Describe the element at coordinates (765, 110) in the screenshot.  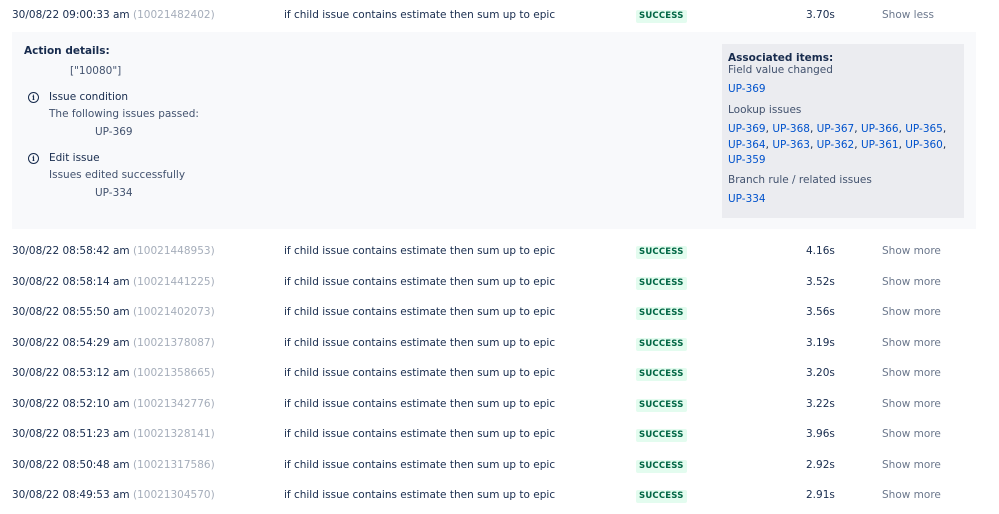
I see `lookup-issues-label: Lookup issues` at that location.